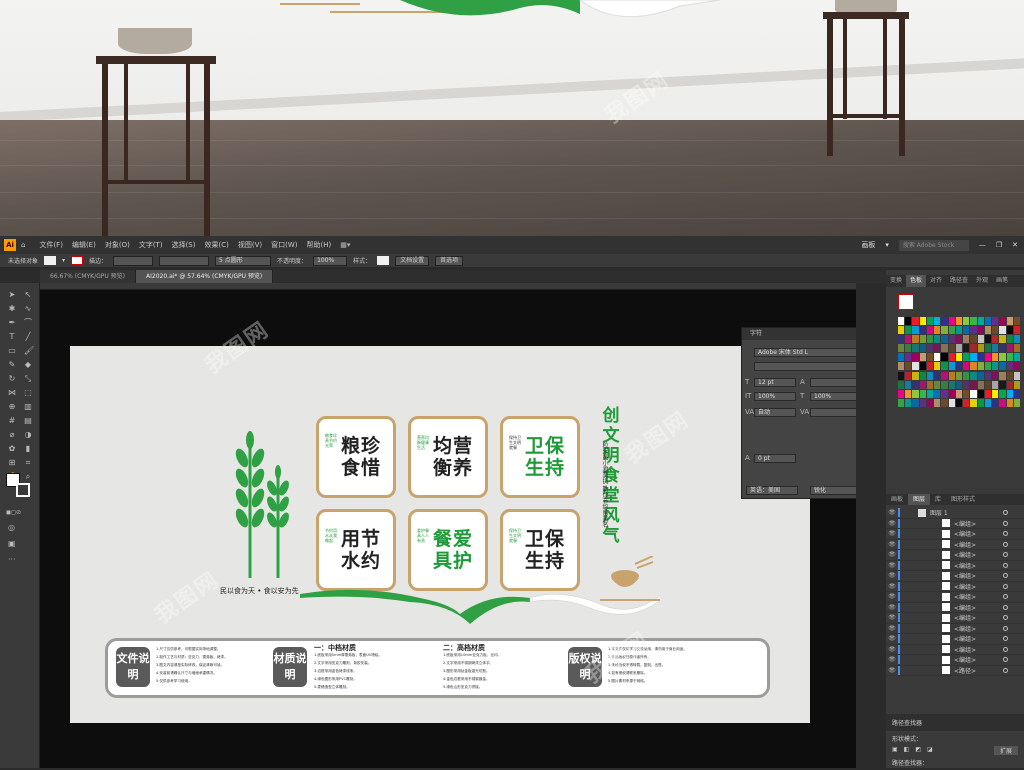 The height and width of the screenshot is (770, 1024). I want to click on card-nutrition: 营养均衡健康生活 均营 衡养, so click(448, 457).